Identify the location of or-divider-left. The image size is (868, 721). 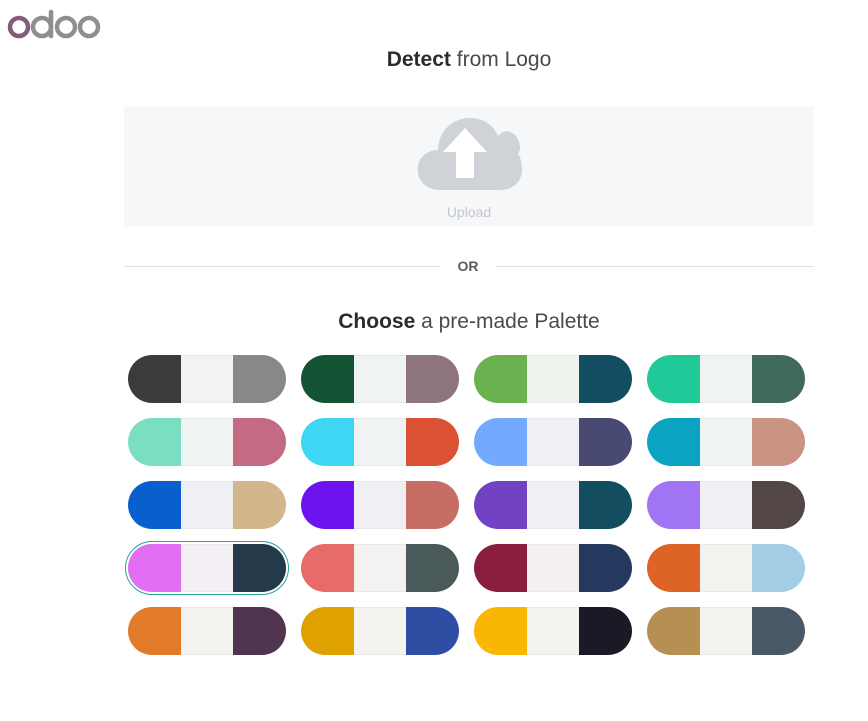
(282, 266).